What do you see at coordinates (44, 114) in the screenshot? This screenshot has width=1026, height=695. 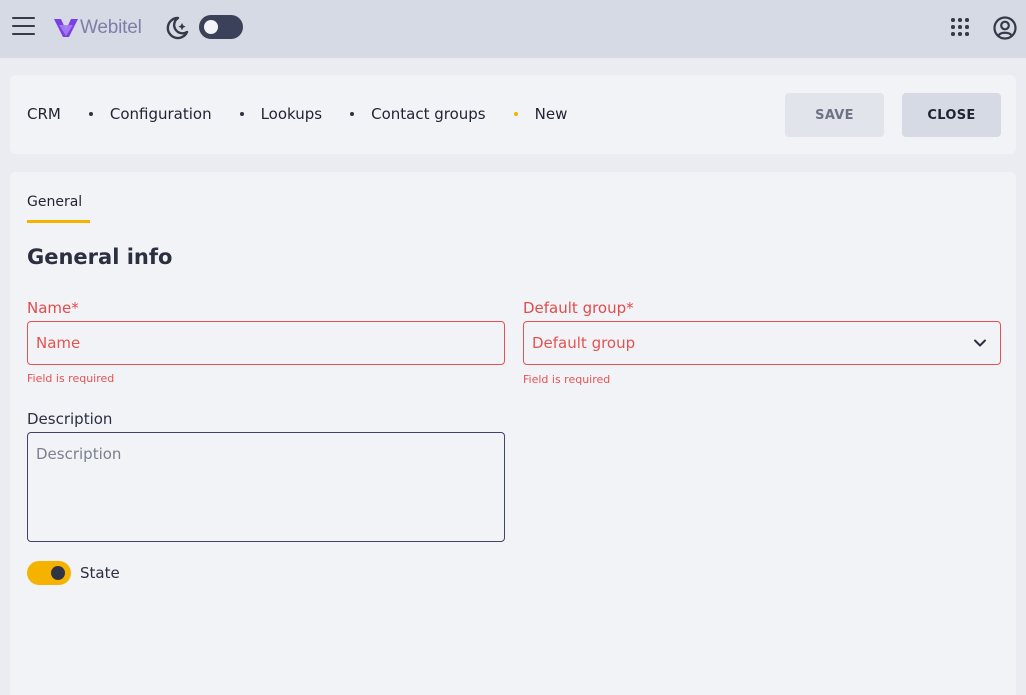 I see `breadcrumb-crm: CRM` at bounding box center [44, 114].